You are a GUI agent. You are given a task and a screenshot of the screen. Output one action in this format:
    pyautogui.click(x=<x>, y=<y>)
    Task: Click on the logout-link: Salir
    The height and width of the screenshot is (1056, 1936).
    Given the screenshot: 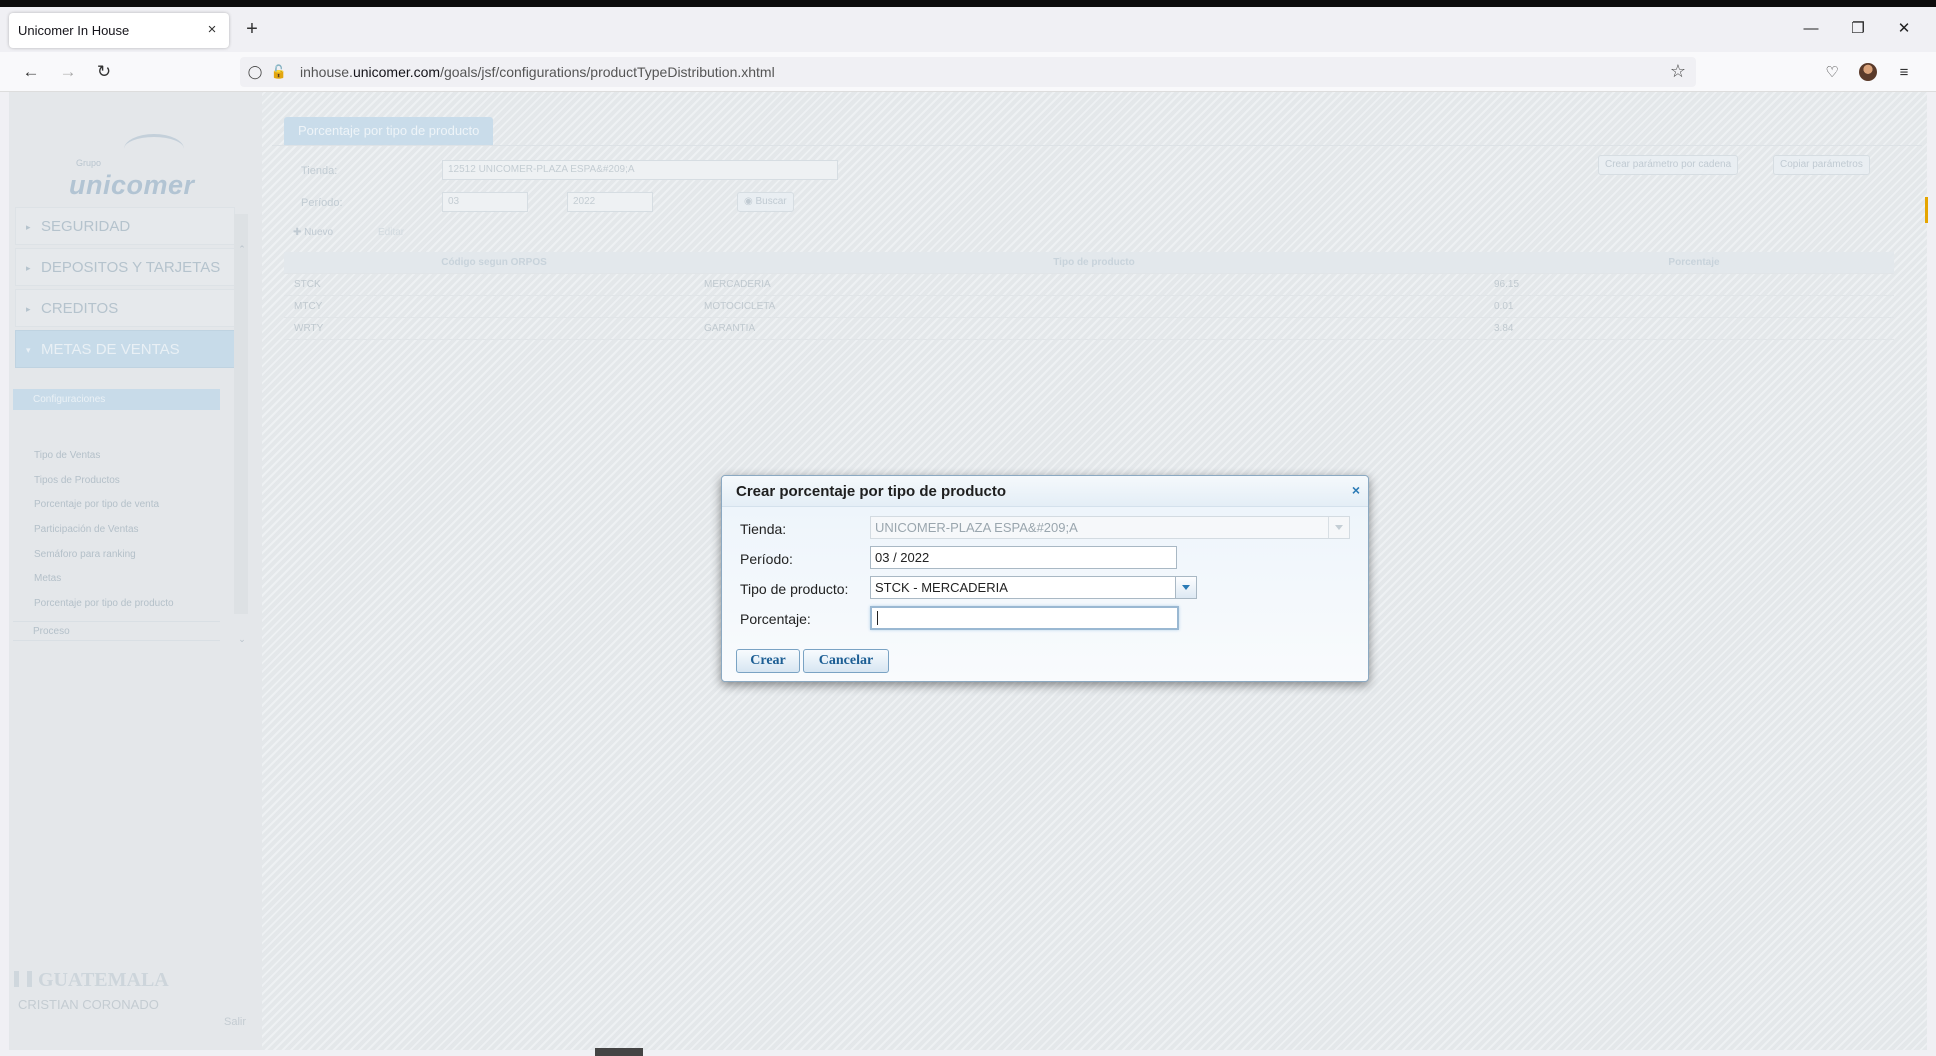 What is the action you would take?
    pyautogui.click(x=235, y=1022)
    